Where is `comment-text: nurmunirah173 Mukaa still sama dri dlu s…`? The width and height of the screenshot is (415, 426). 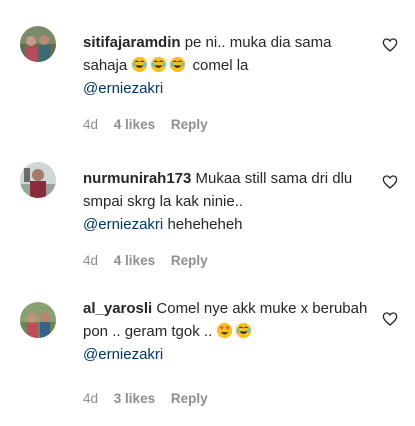 comment-text: nurmunirah173 Mukaa still sama dri dlu s… is located at coordinates (228, 201).